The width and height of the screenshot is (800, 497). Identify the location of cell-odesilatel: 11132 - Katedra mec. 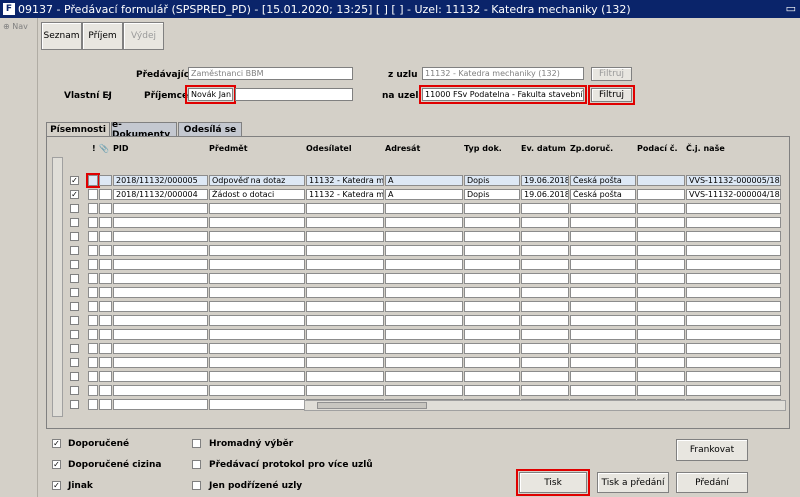
(345, 180).